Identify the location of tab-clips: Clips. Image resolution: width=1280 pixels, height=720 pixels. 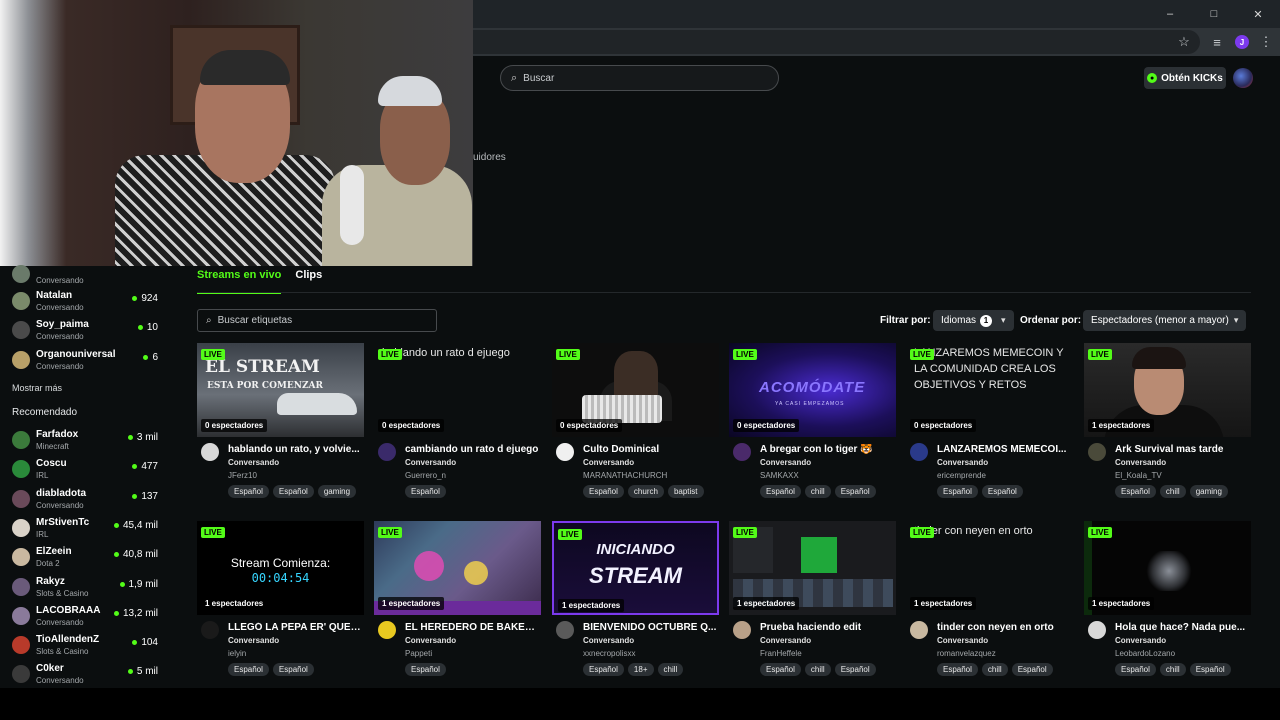
(308, 281).